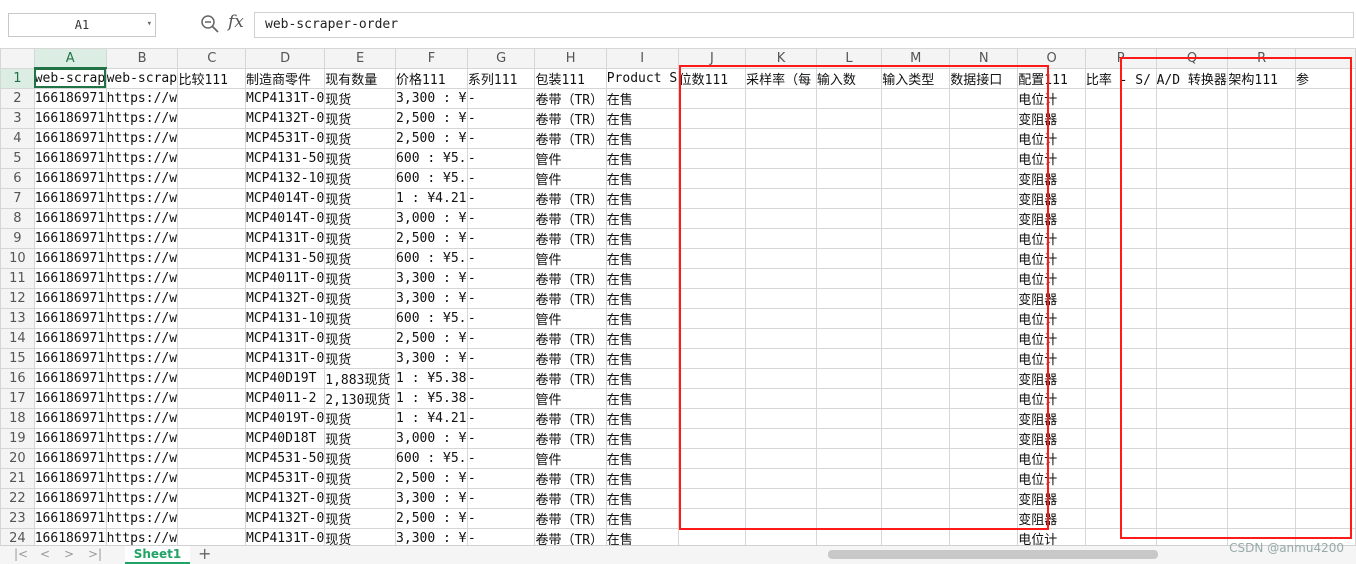  I want to click on cell: MCP4131-50, so click(285, 258).